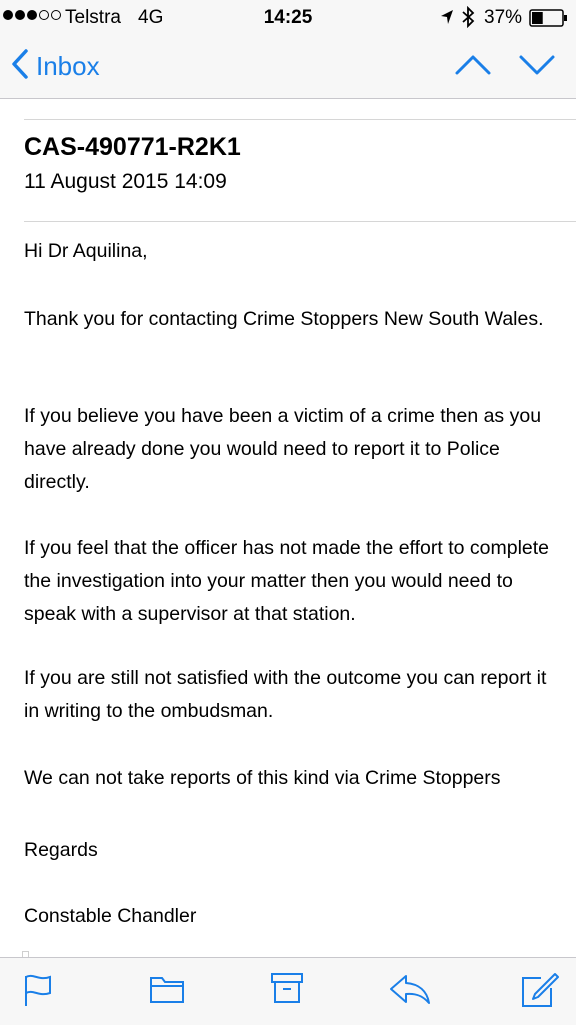 This screenshot has width=576, height=1025. What do you see at coordinates (300, 221) in the screenshot?
I see `header-bottom-divider` at bounding box center [300, 221].